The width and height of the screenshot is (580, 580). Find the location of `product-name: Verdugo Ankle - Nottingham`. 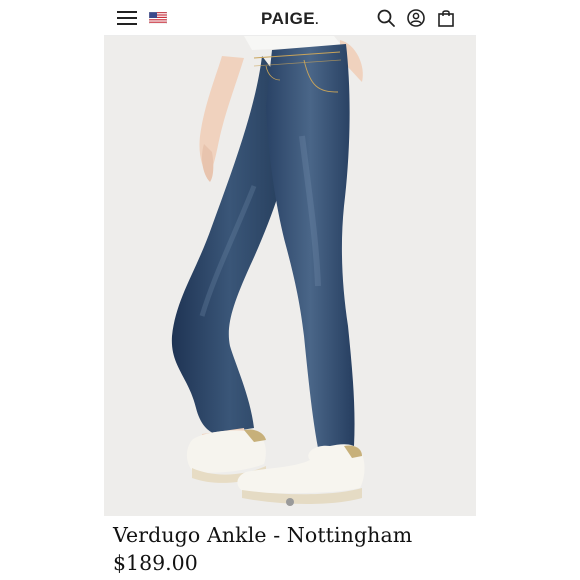

product-name: Verdugo Ankle - Nottingham is located at coordinates (262, 535).